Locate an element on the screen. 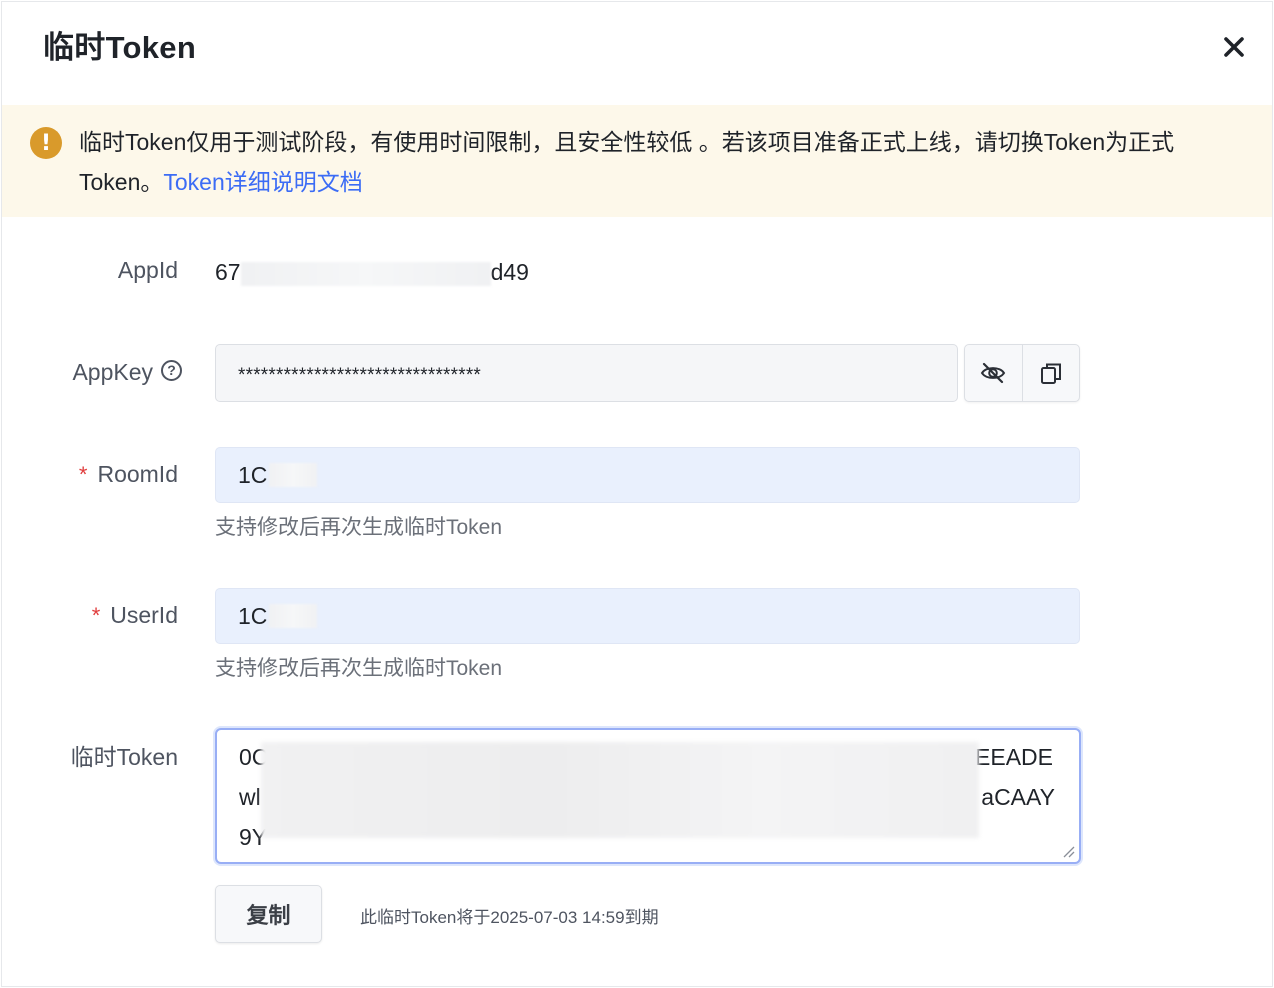 This screenshot has width=1274, height=988. userid-input: 1C is located at coordinates (647, 616).